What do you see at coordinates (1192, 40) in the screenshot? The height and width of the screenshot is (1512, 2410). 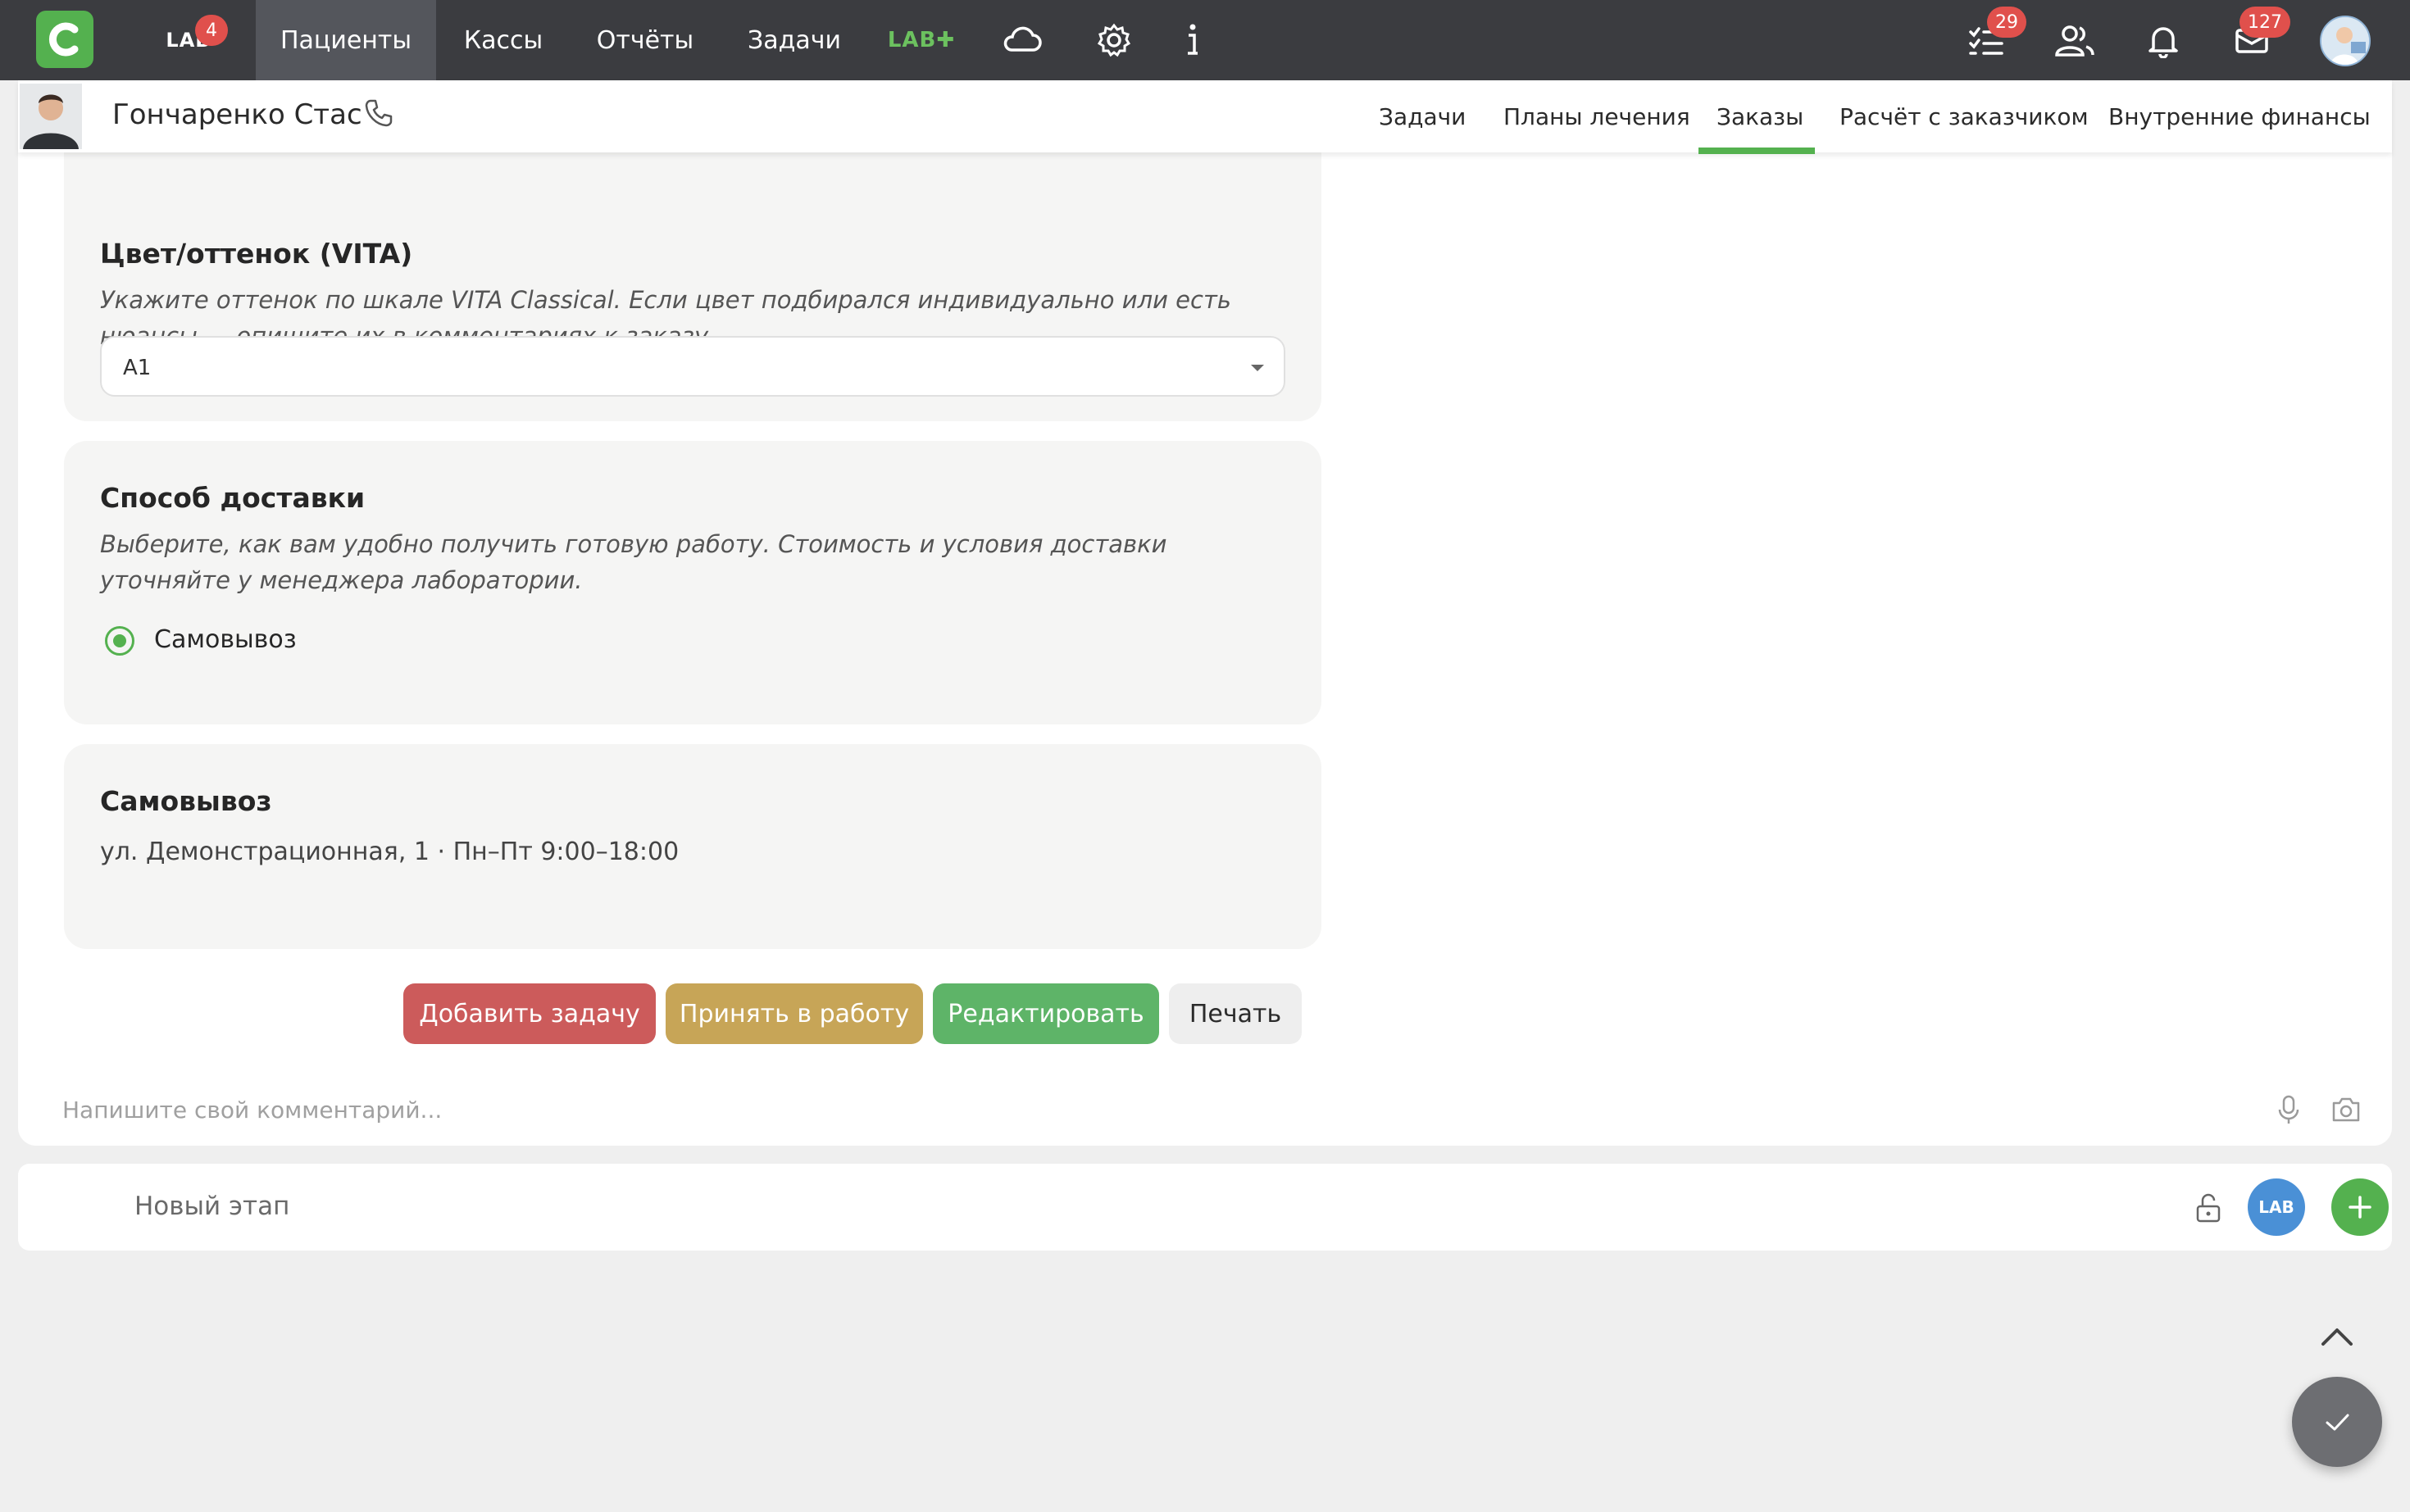 I see `info-icon` at bounding box center [1192, 40].